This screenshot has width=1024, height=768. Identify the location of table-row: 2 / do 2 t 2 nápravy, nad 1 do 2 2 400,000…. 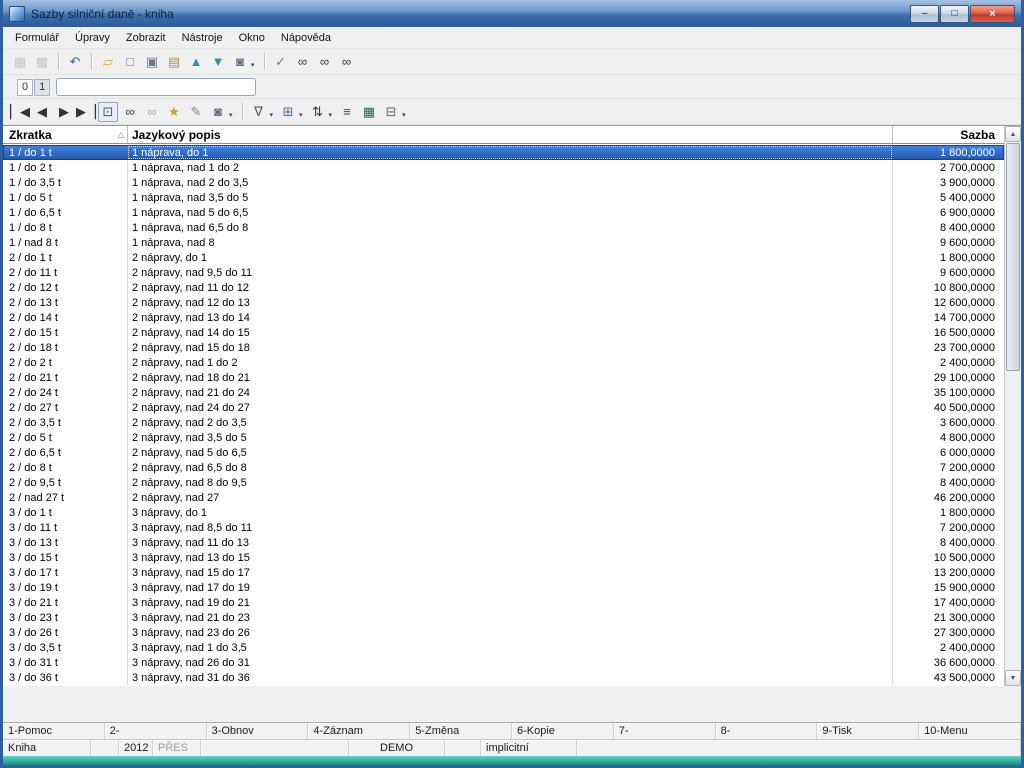
(503, 362).